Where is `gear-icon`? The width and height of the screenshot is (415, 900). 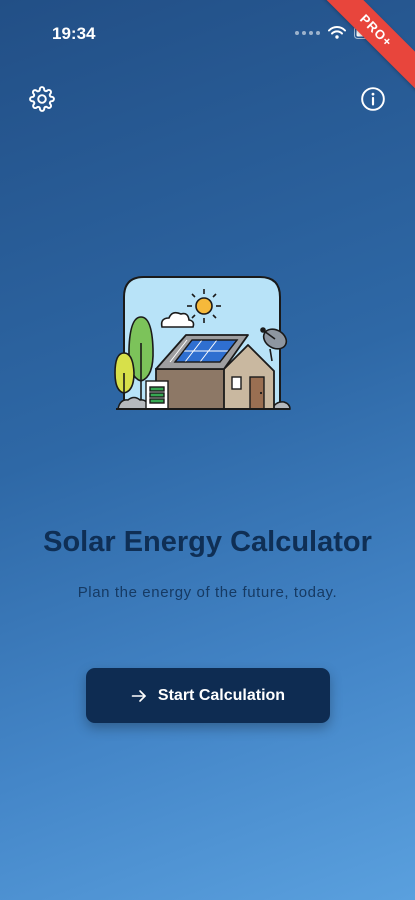
gear-icon is located at coordinates (42, 99).